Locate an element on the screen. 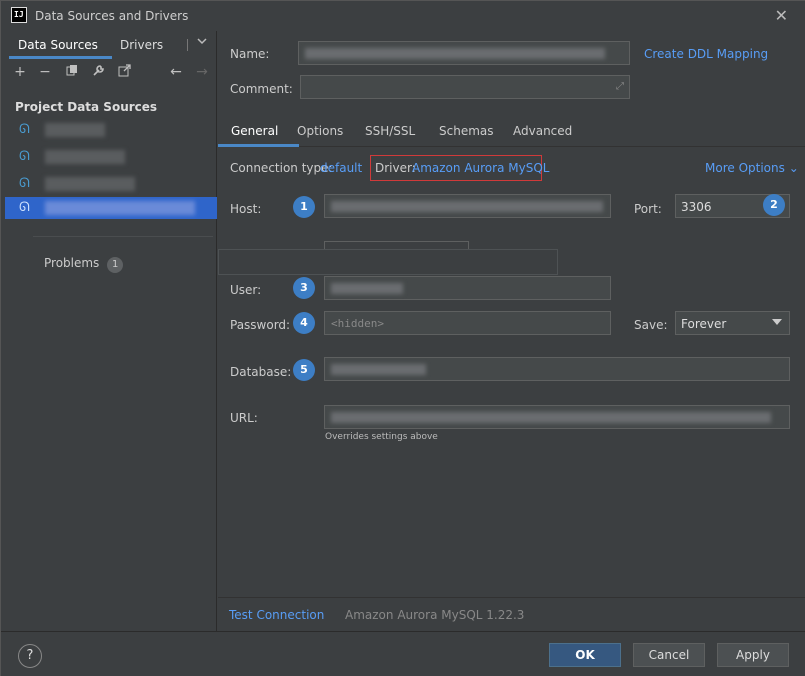 The width and height of the screenshot is (805, 676). tab-general: General is located at coordinates (254, 131).